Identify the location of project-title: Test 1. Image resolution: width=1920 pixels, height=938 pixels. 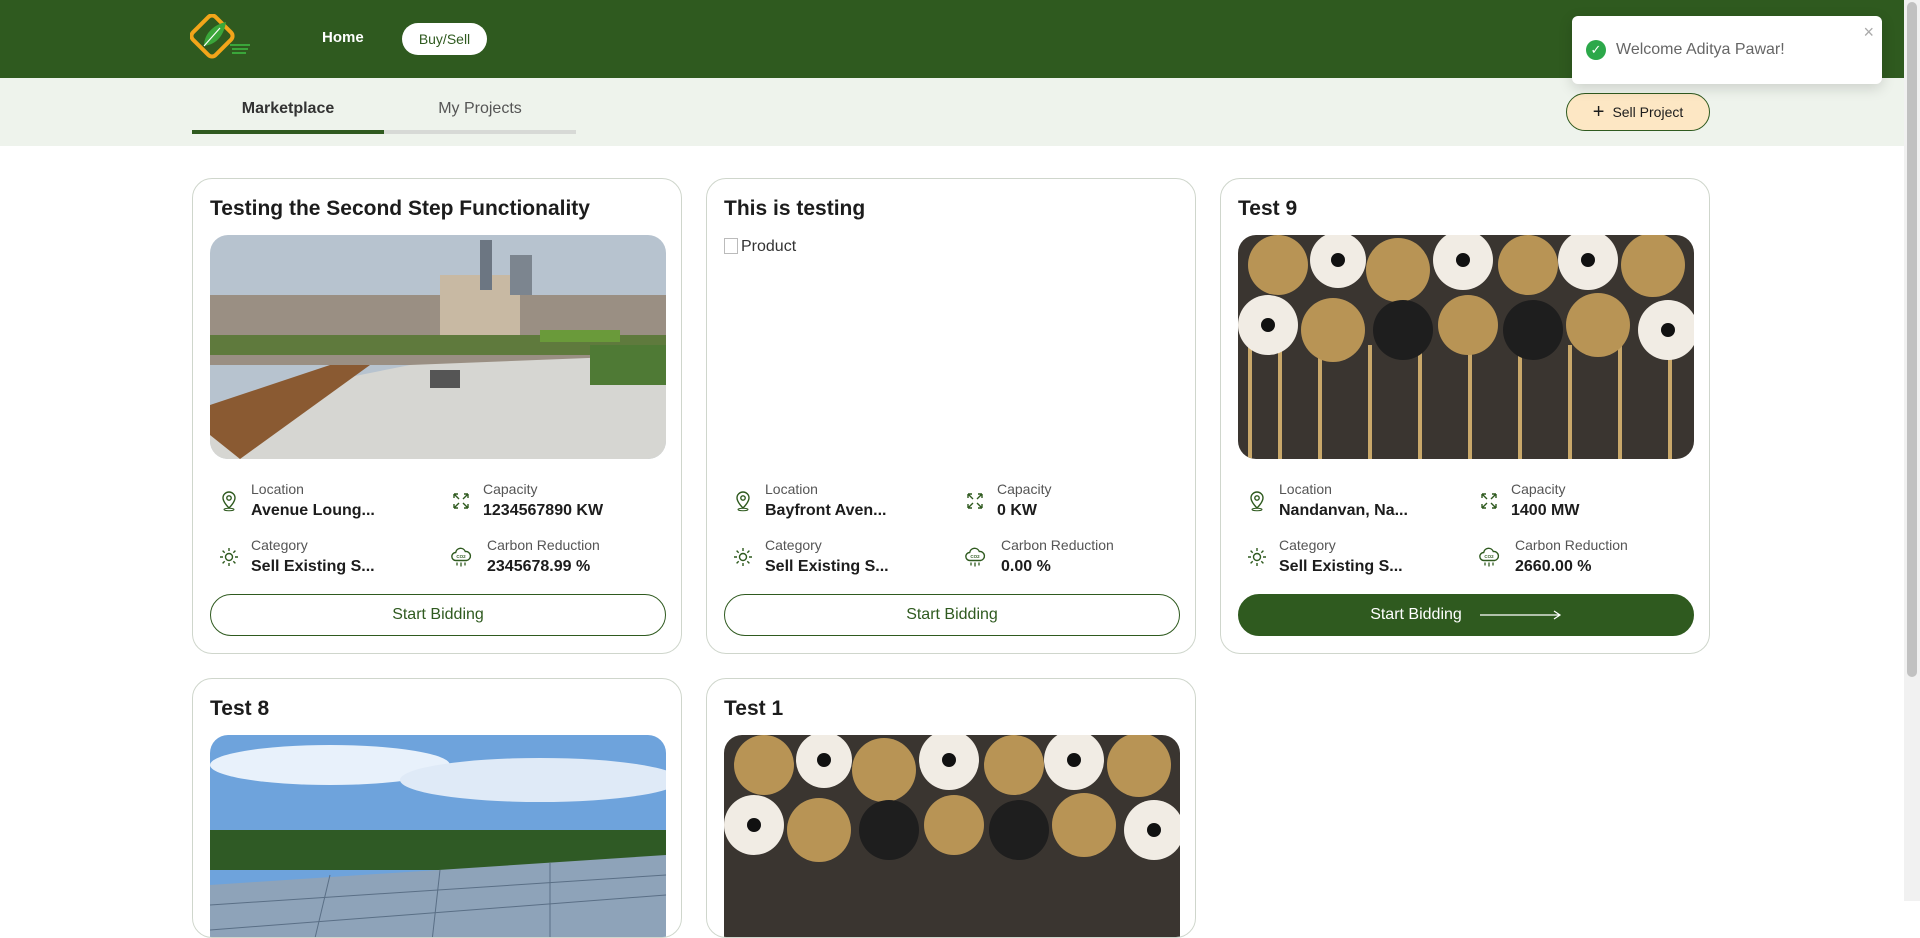
(754, 708).